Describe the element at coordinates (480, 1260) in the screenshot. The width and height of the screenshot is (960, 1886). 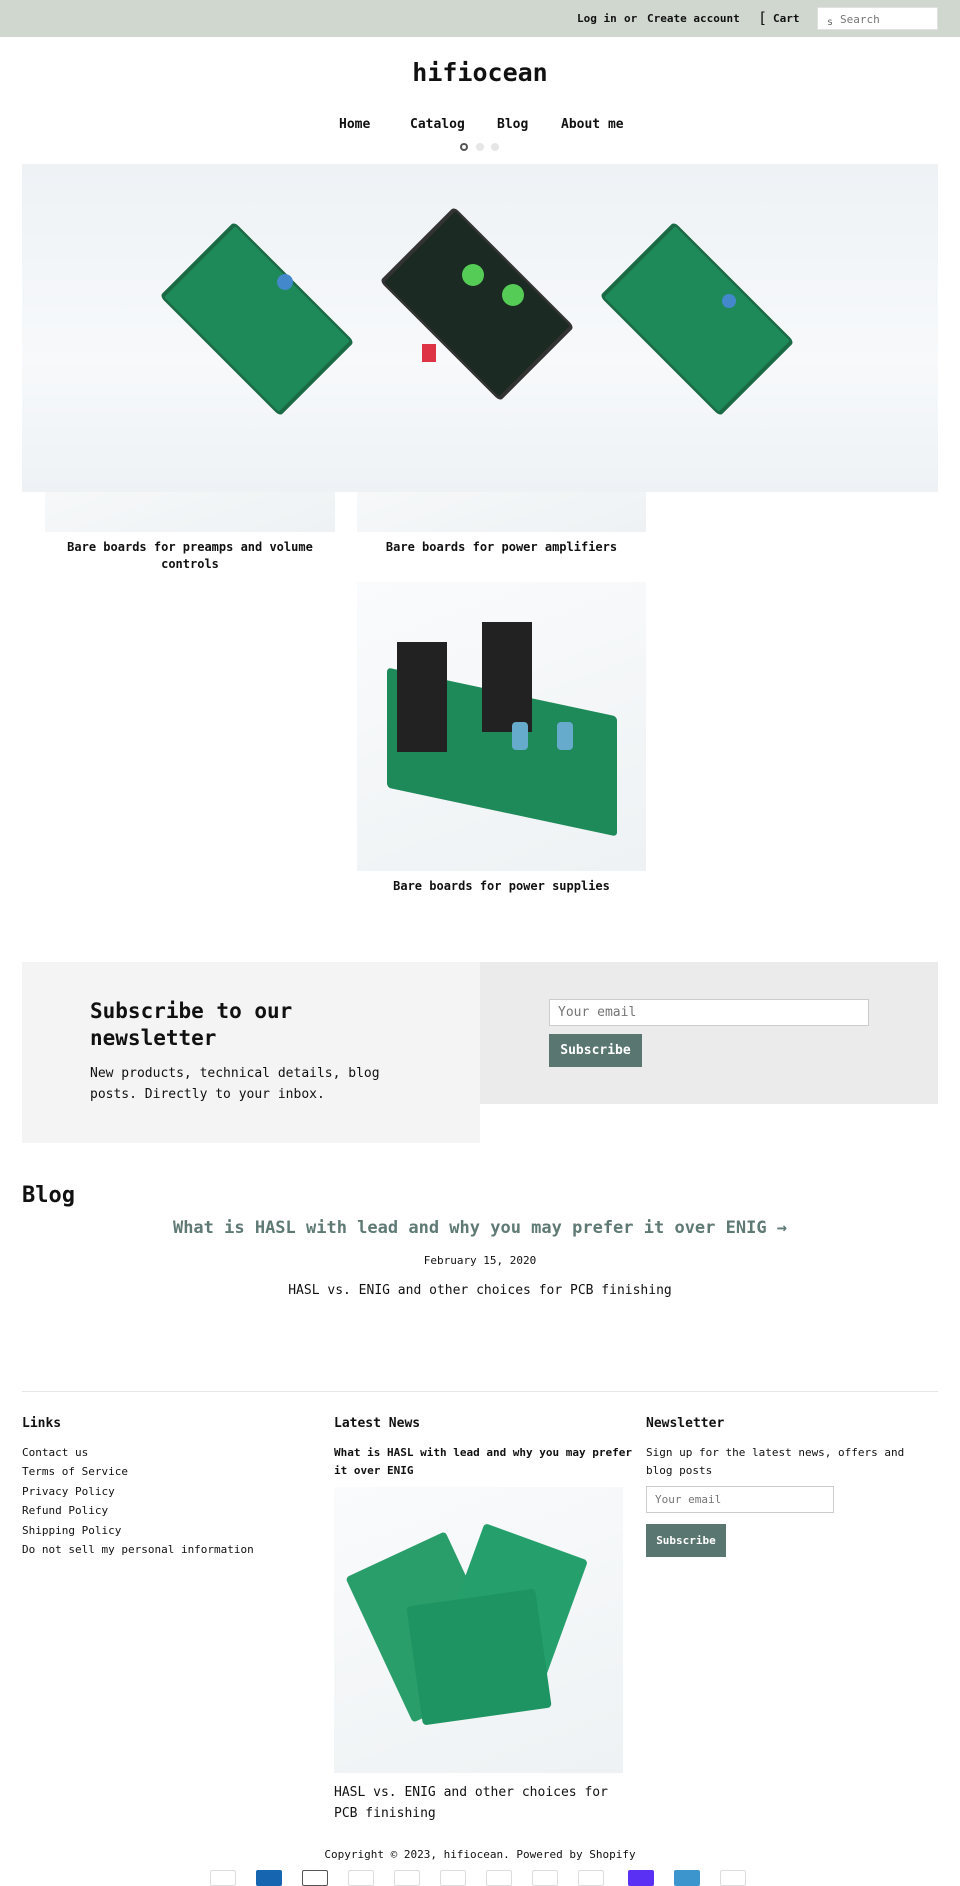
I see `blog-post-date: February 15, 2020` at that location.